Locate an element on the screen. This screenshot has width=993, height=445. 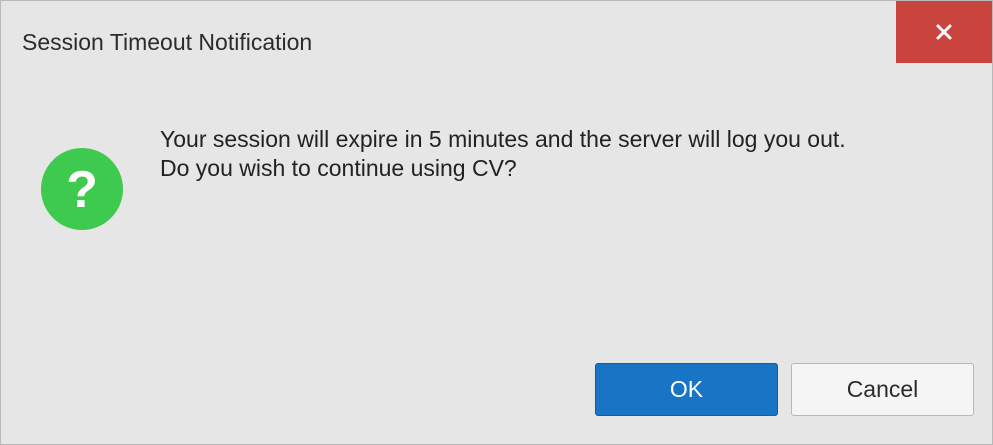
ok-button: OK is located at coordinates (686, 389).